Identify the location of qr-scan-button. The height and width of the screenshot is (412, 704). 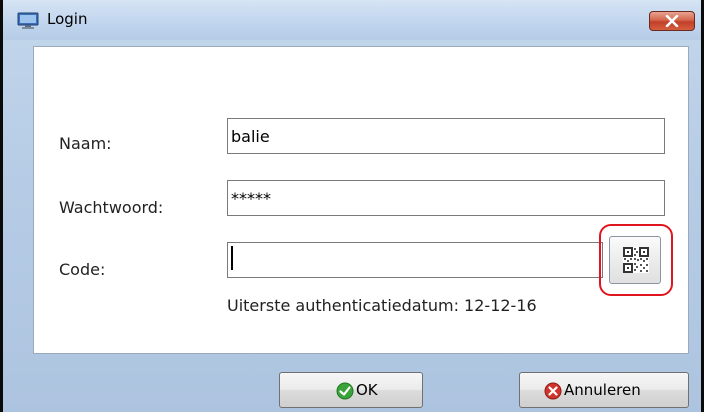
(635, 260).